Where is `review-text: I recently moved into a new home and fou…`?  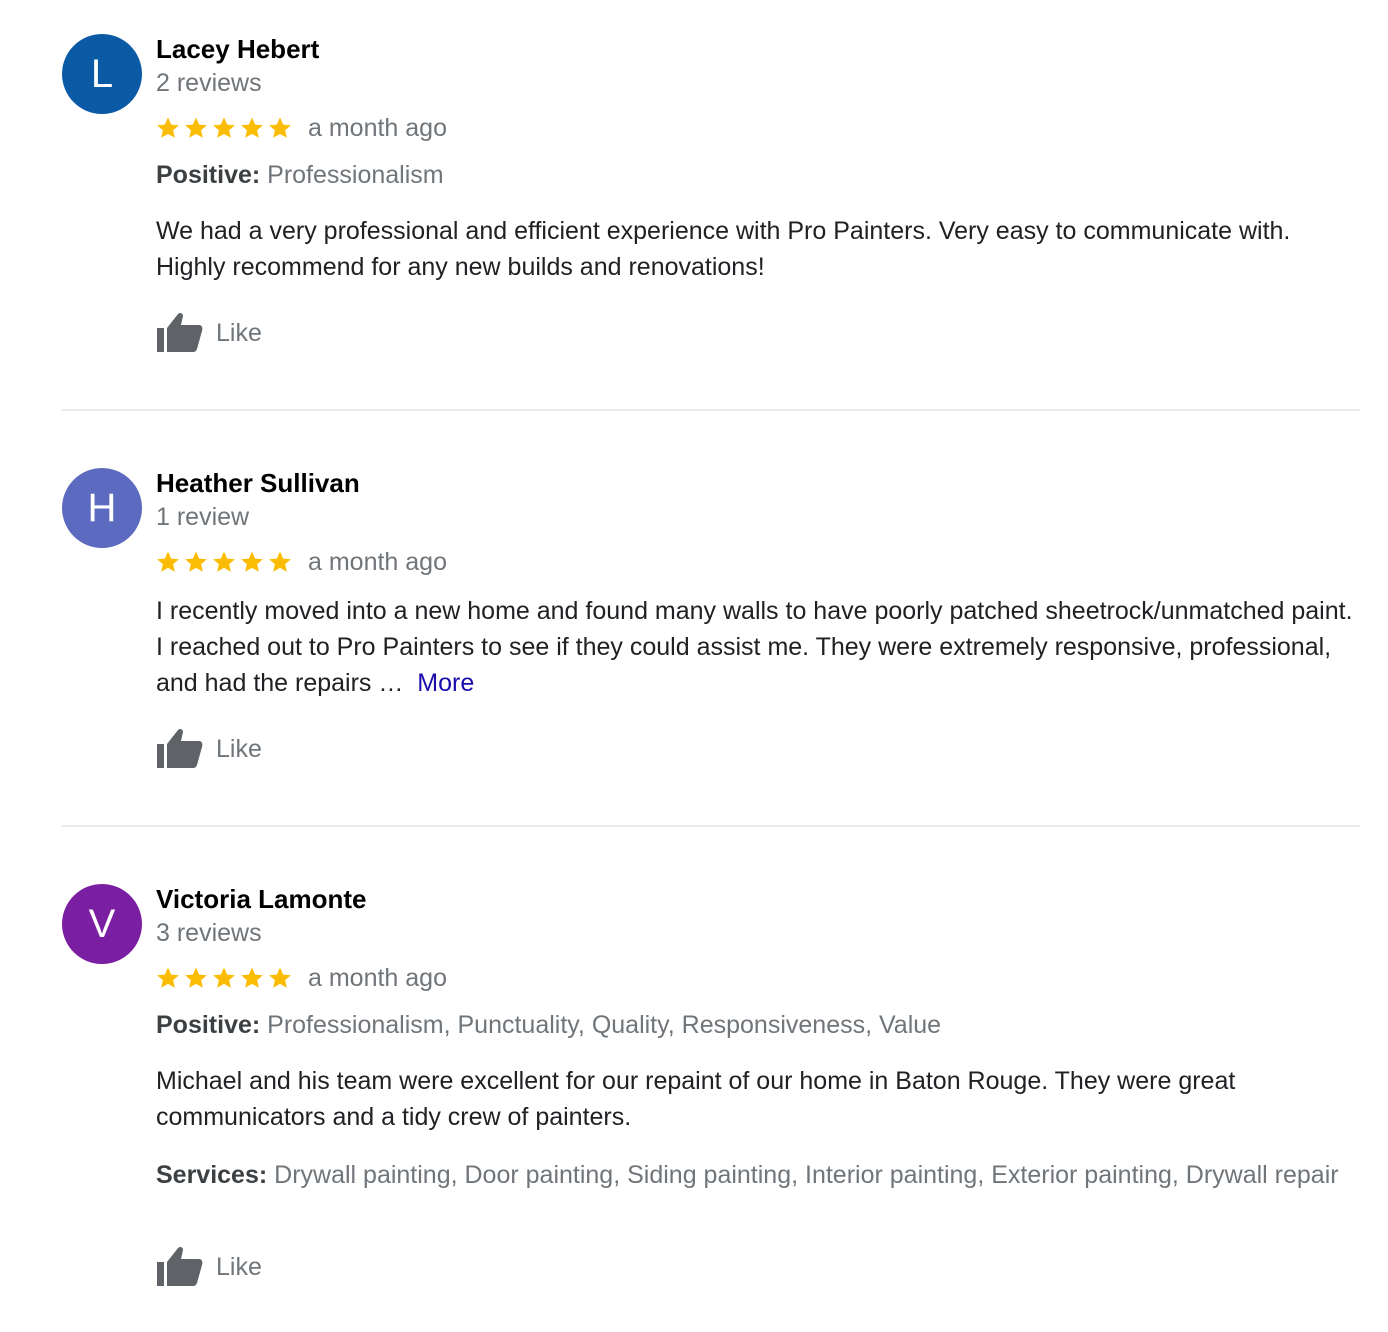 review-text: I recently moved into a new home and fou… is located at coordinates (756, 647).